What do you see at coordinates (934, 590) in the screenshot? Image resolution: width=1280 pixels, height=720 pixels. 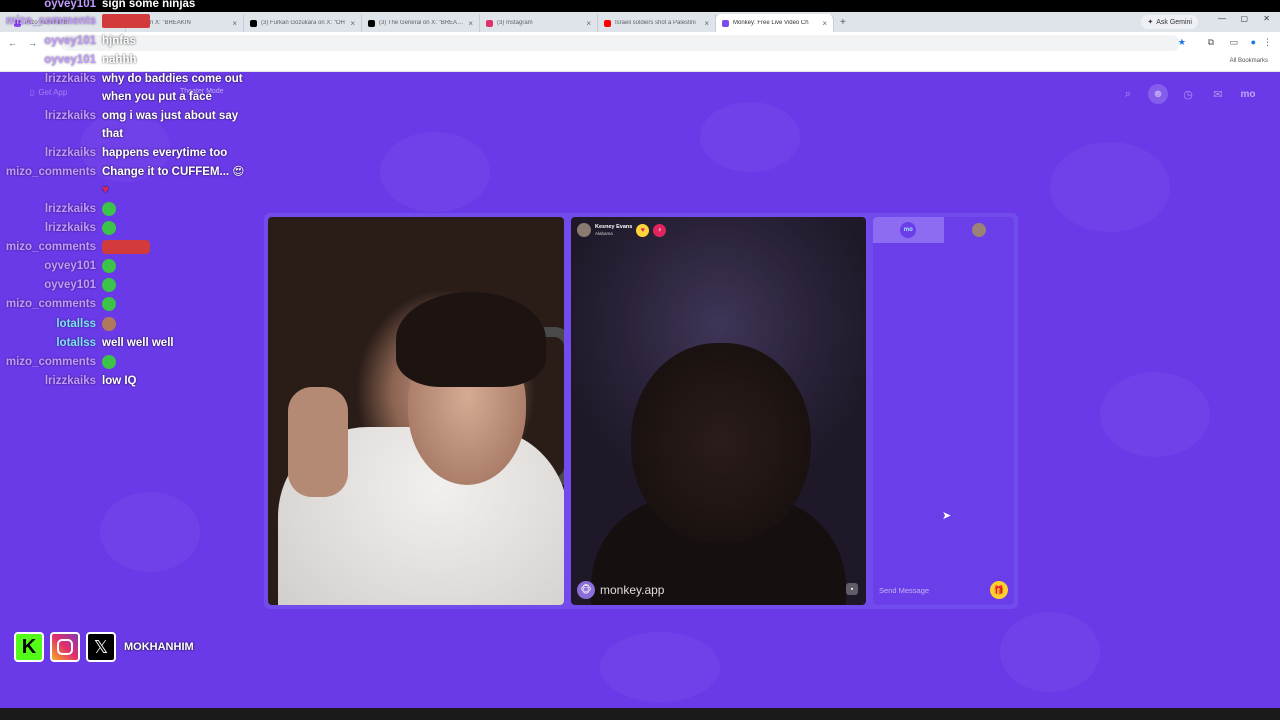 I see `send-message-input` at bounding box center [934, 590].